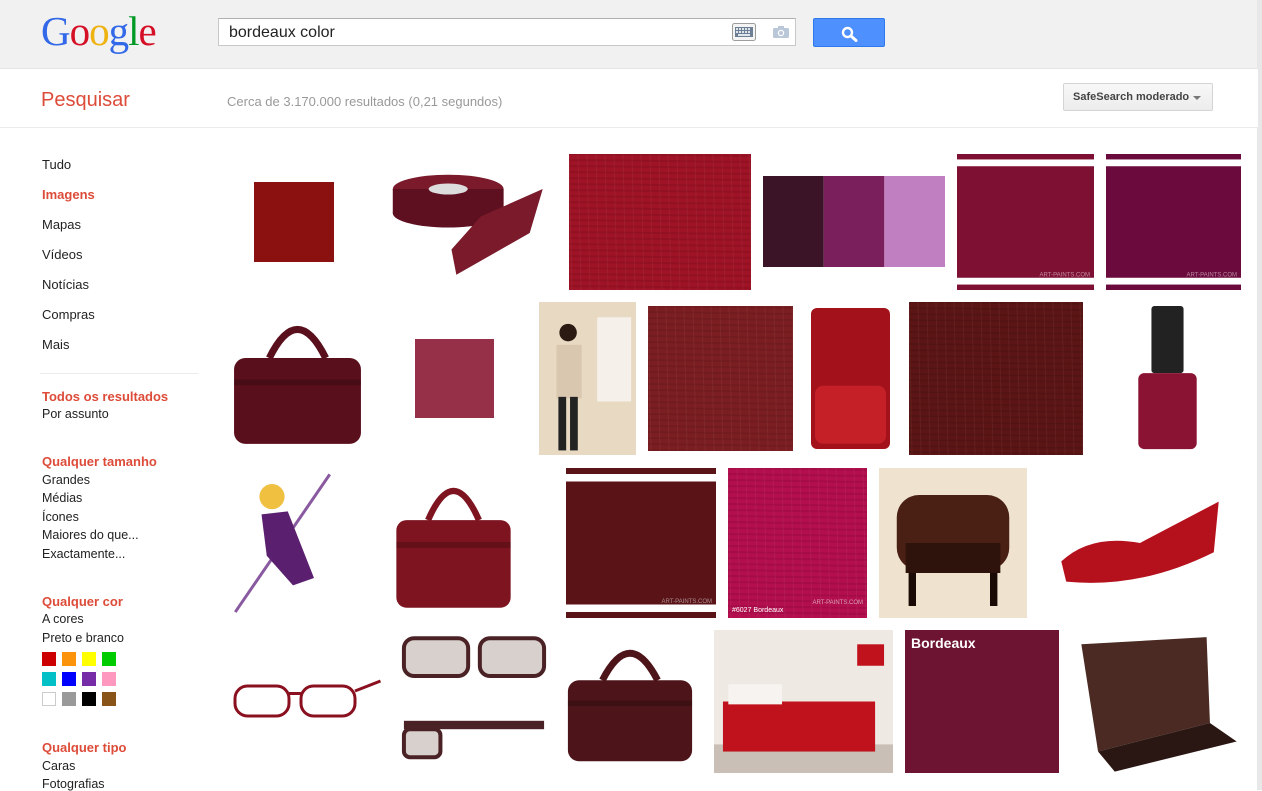 Image resolution: width=1262 pixels, height=791 pixels. Describe the element at coordinates (62, 254) in the screenshot. I see `nav-item-videos: Vídeos` at that location.